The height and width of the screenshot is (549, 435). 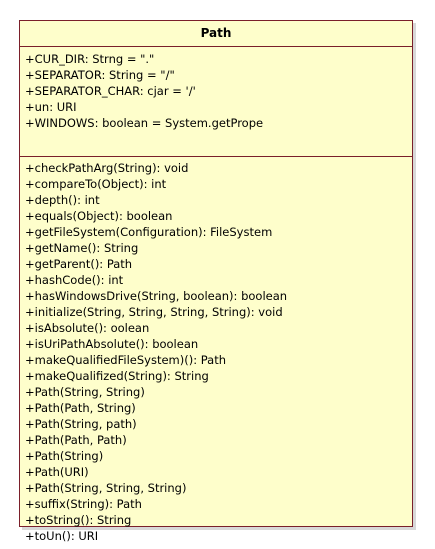 I want to click on operation-path-string-string: +Path(String, String), so click(x=85, y=392).